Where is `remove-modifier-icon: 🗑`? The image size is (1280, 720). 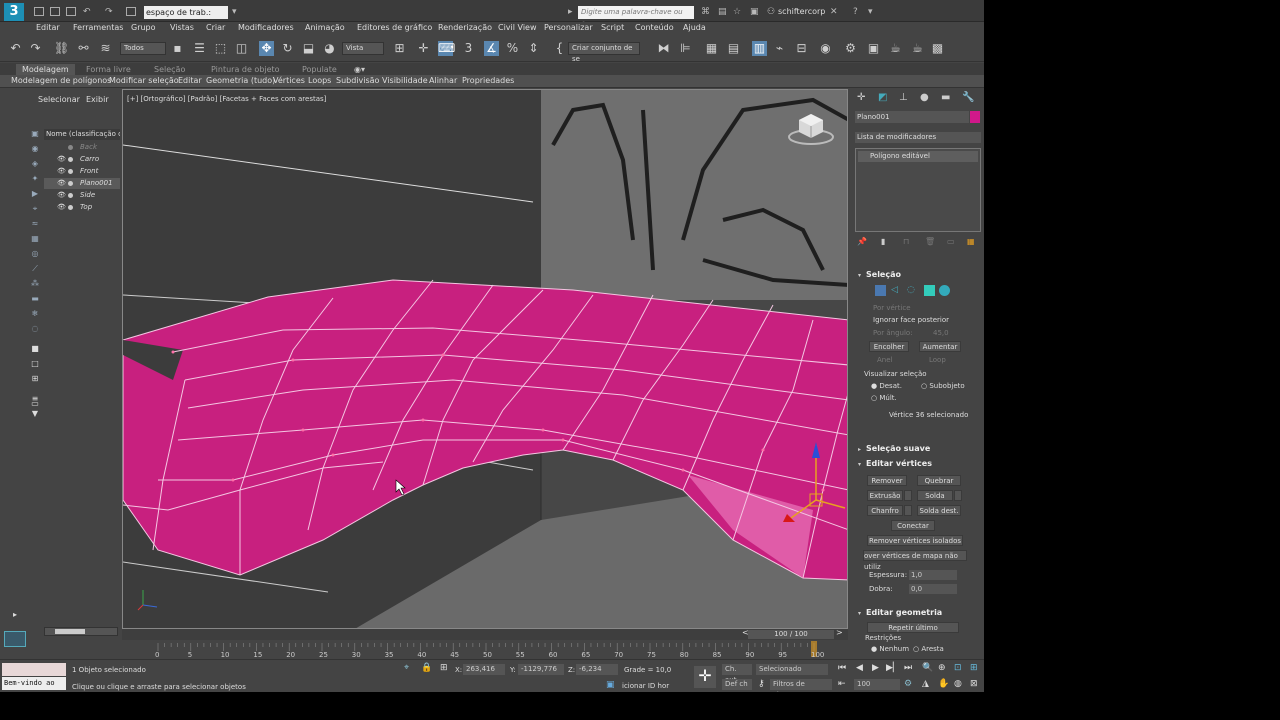 remove-modifier-icon: 🗑 is located at coordinates (930, 241).